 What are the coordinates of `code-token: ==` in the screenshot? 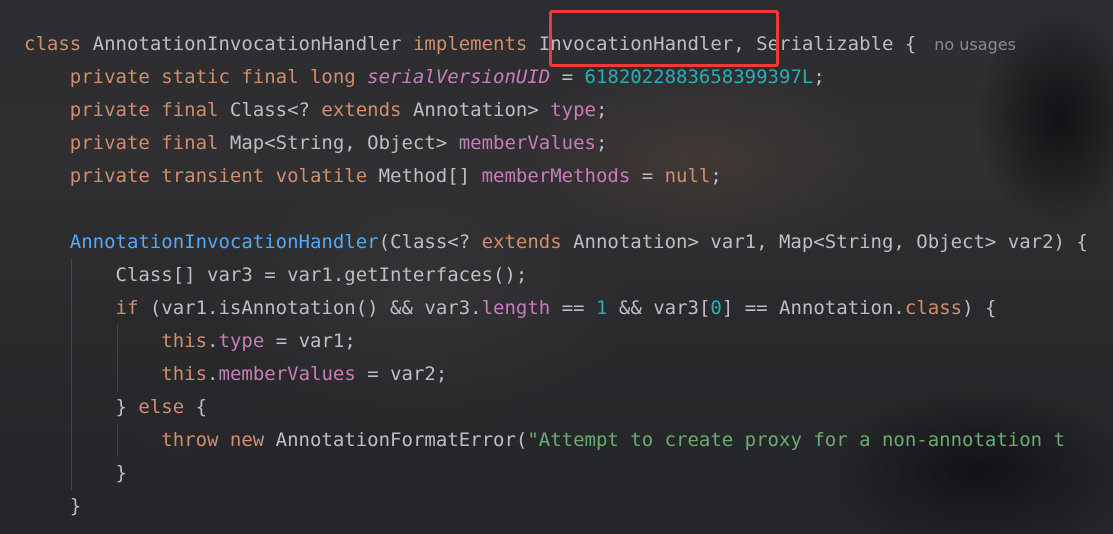 It's located at (573, 308).